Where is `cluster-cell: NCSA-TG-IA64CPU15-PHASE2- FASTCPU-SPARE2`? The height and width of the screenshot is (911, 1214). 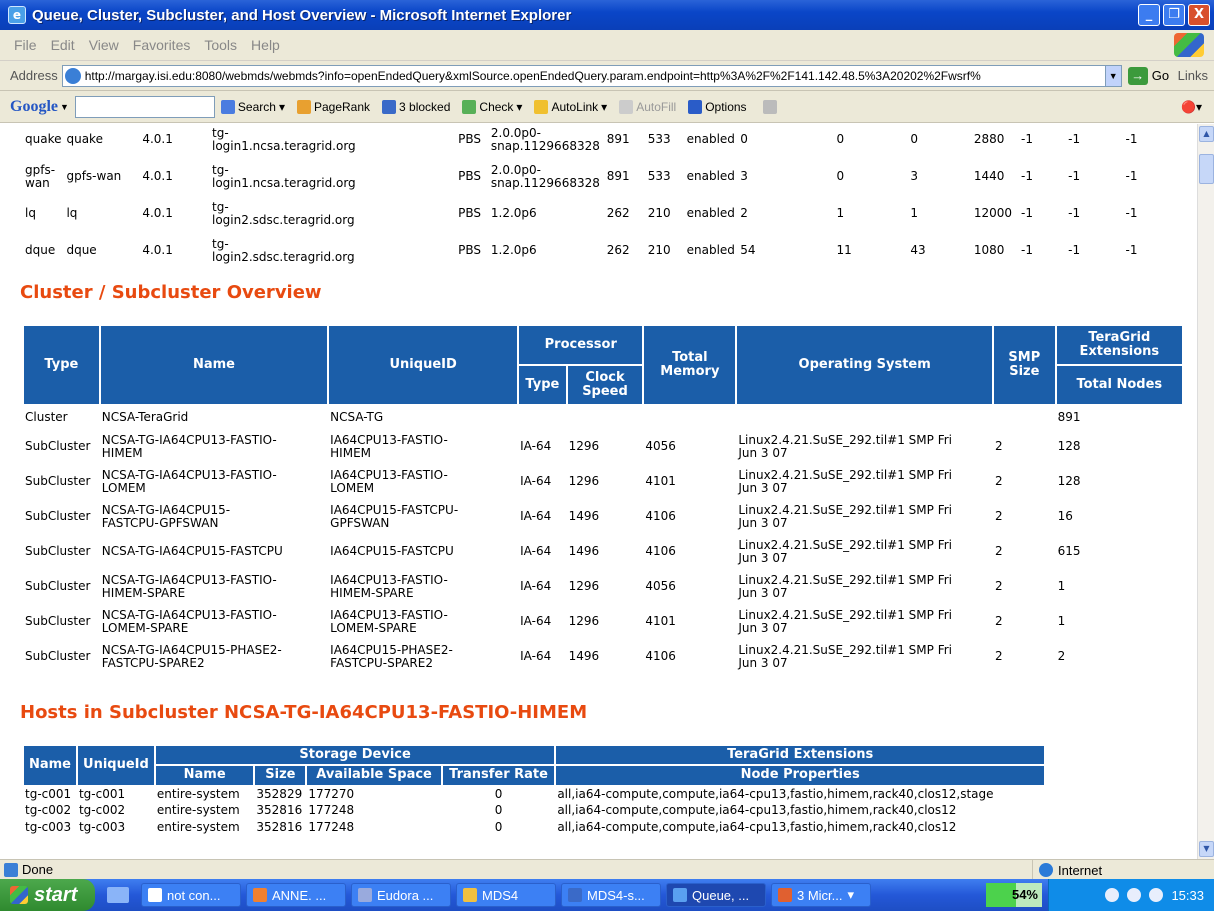 cluster-cell: NCSA-TG-IA64CPU15-PHASE2- FASTCPU-SPARE2 is located at coordinates (191, 656).